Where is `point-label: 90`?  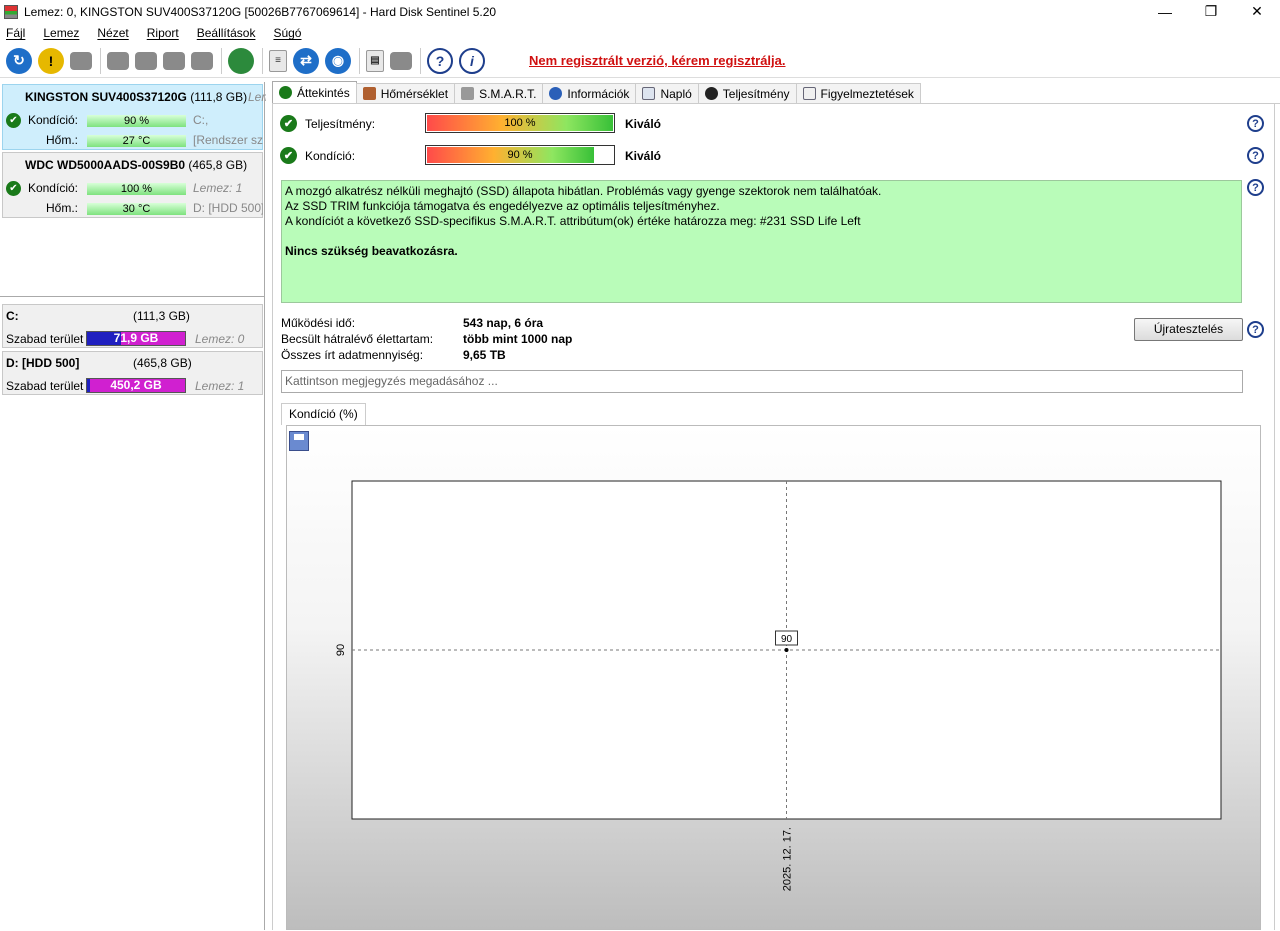
point-label: 90 is located at coordinates (787, 639).